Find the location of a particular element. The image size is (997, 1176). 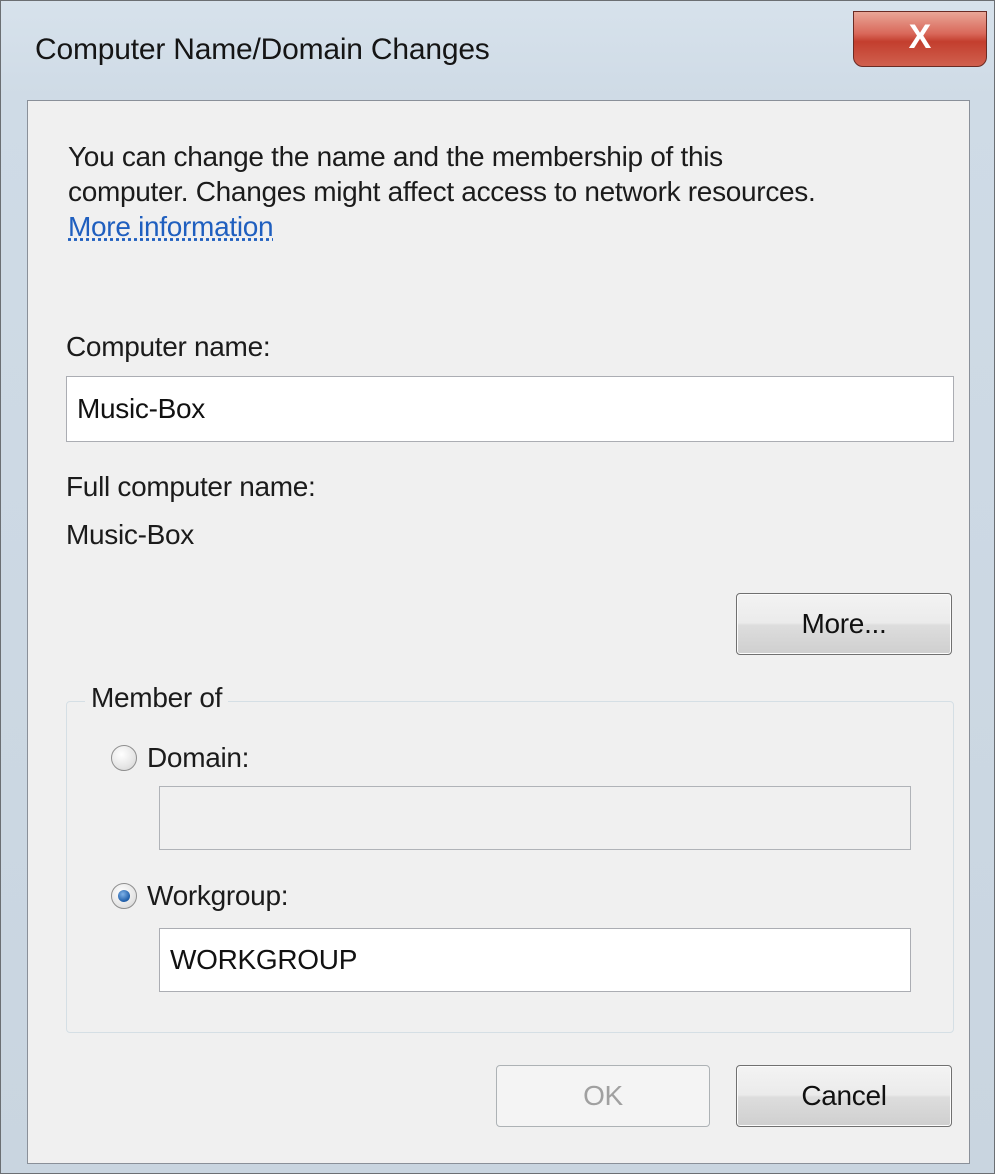

title-bar: Computer Name/Domain Changes X is located at coordinates (497, 51).